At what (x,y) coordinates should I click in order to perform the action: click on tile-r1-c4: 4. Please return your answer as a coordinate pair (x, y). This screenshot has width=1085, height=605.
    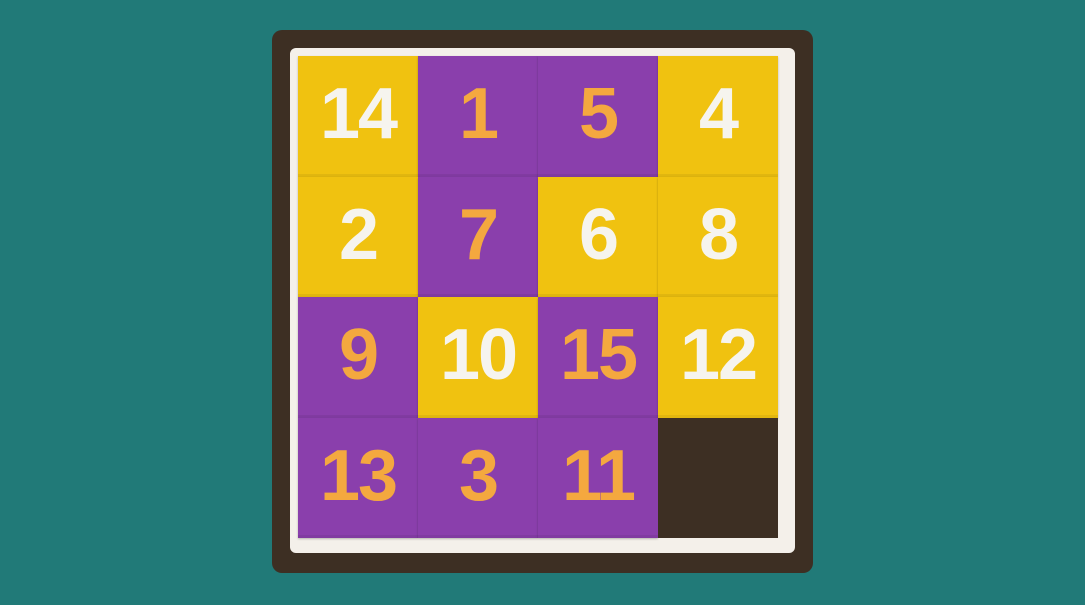
    Looking at the image, I should click on (718, 116).